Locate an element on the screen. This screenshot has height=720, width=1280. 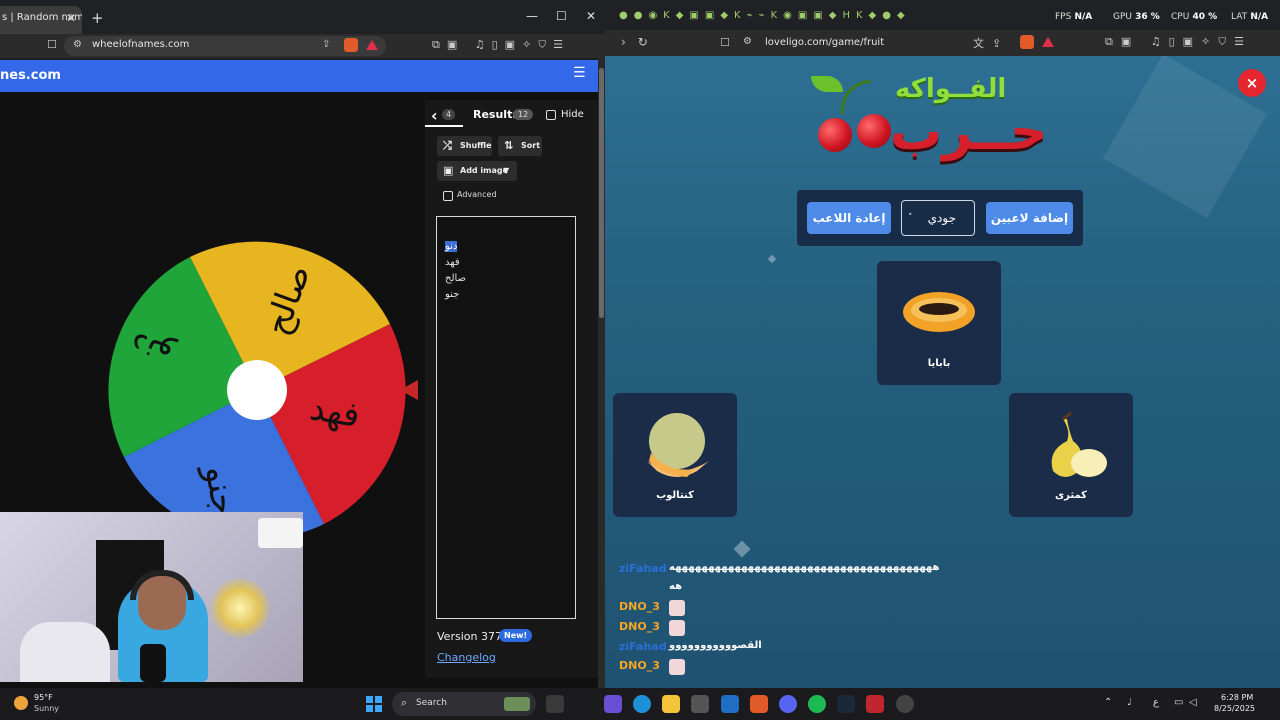
left-scrollbar is located at coordinates (601, 373).